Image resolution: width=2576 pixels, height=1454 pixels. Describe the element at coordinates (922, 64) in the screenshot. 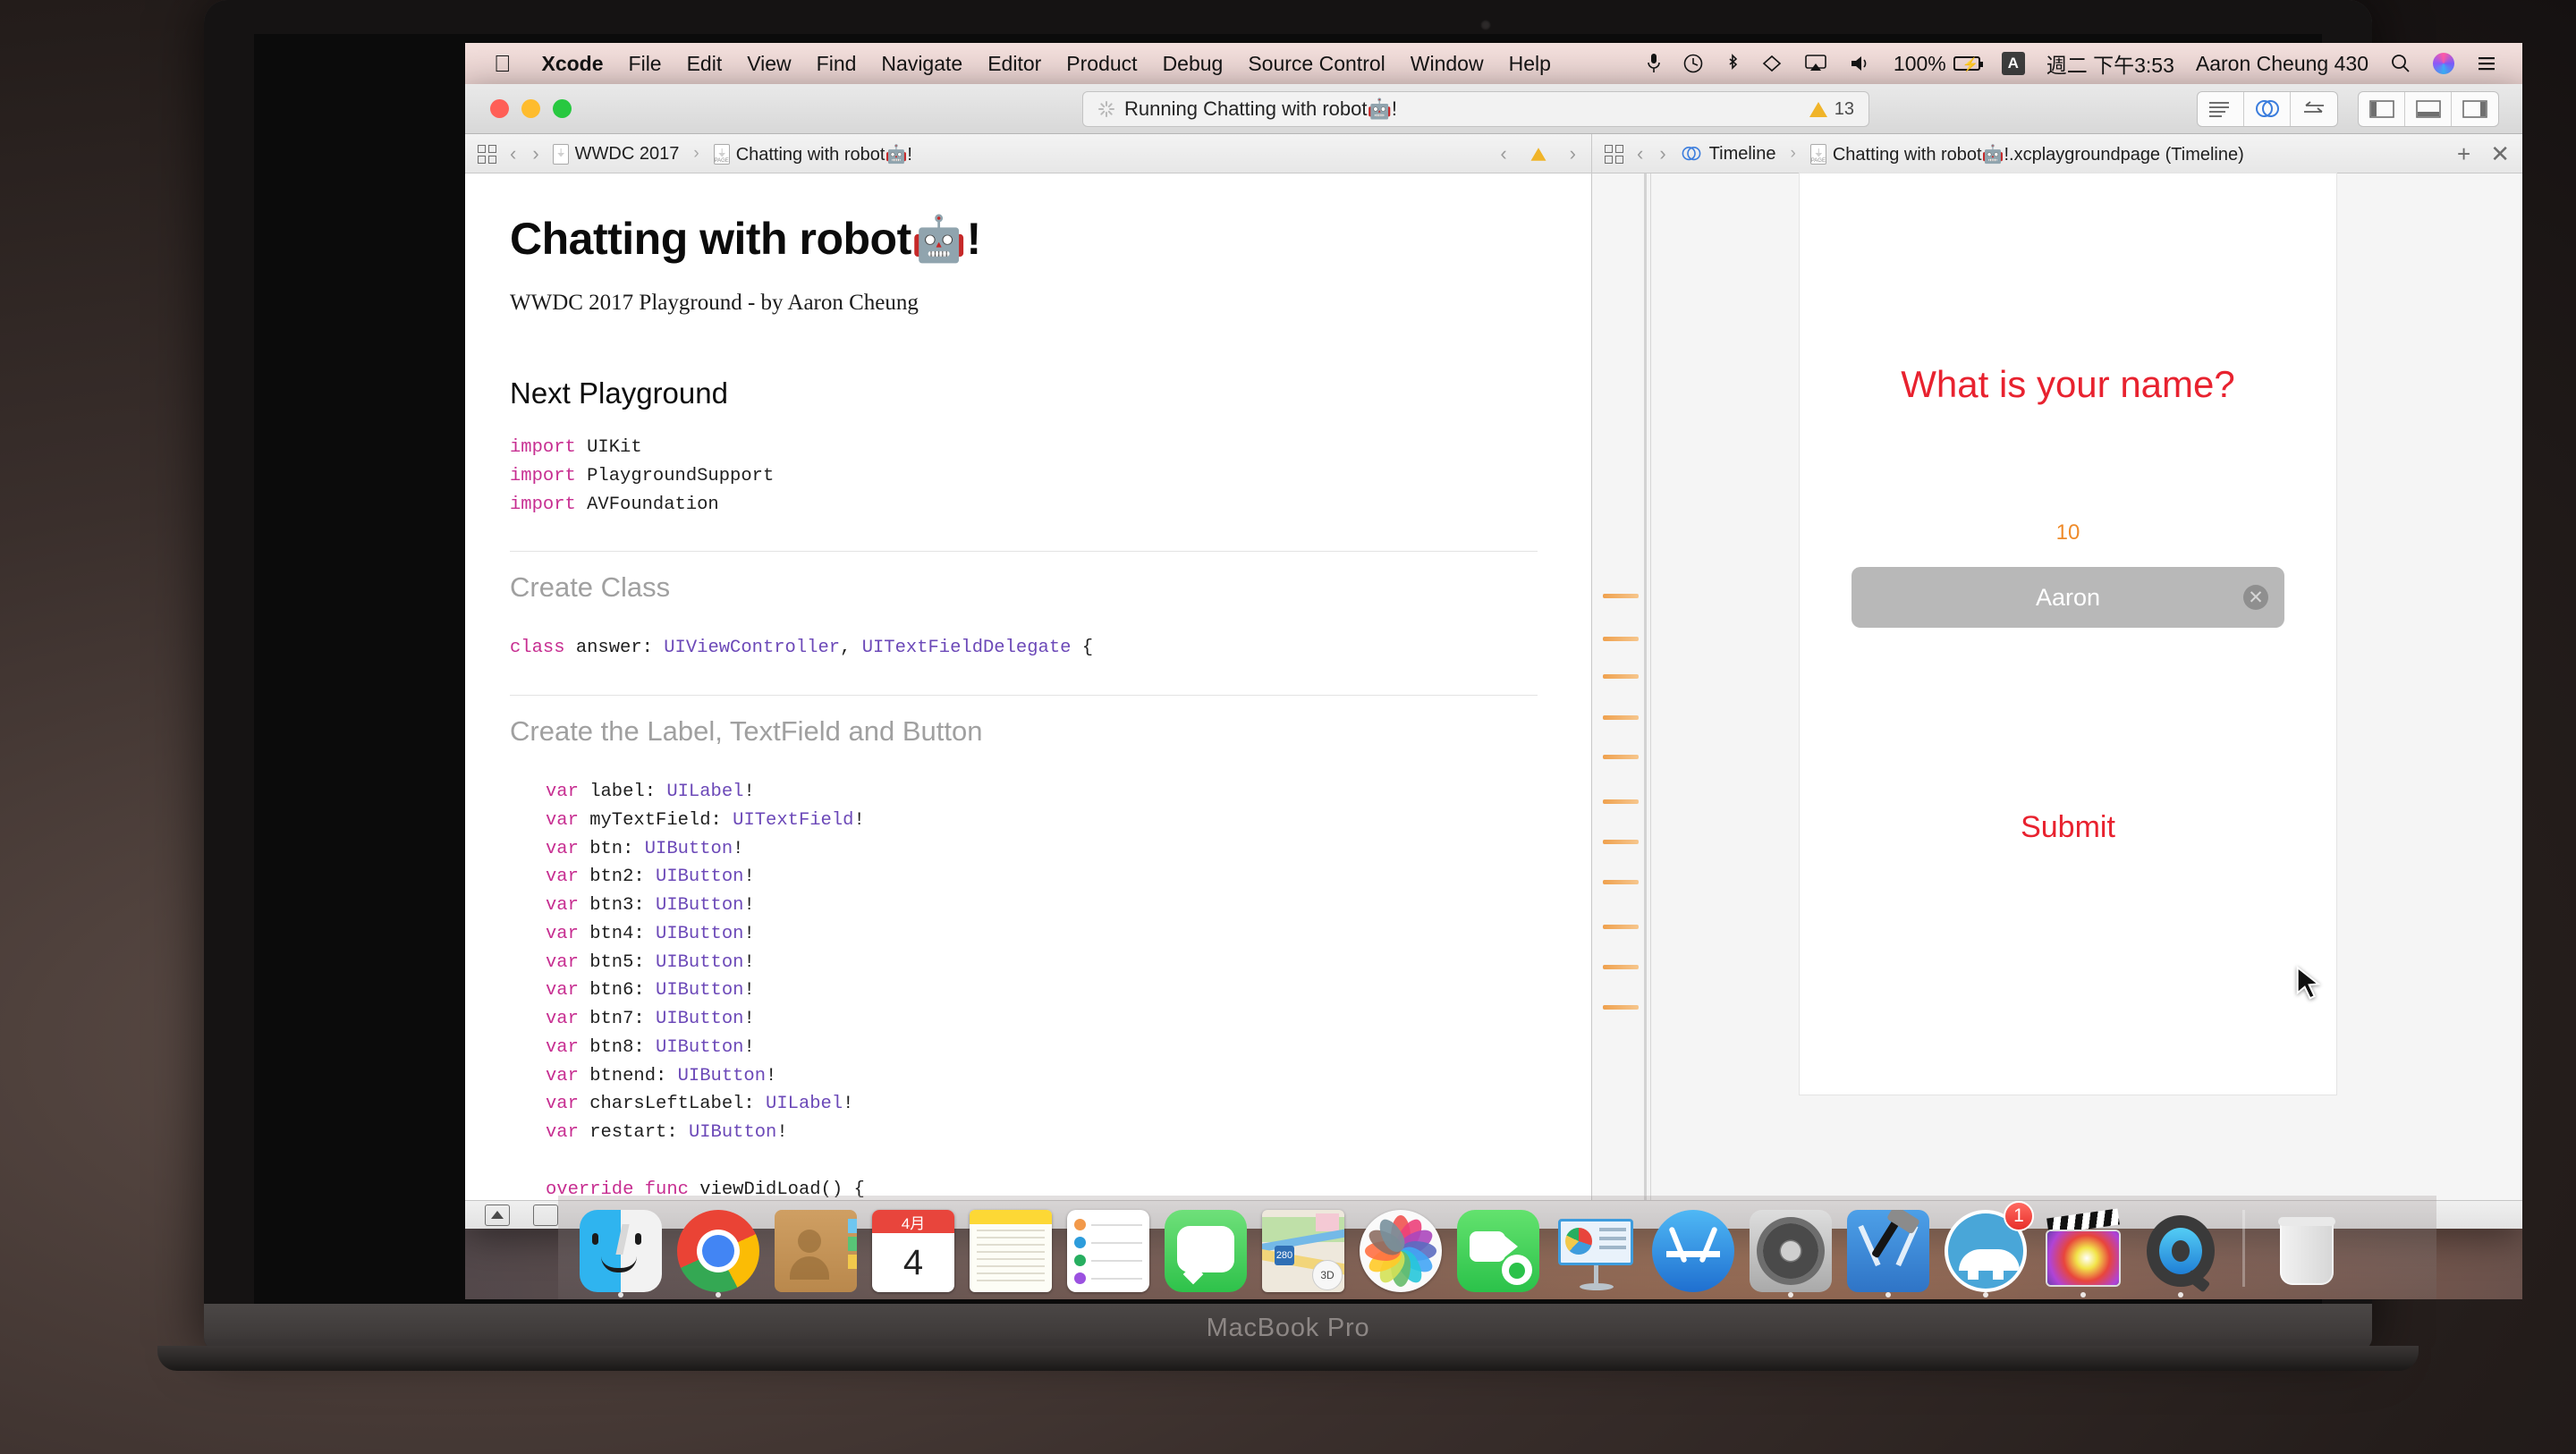

I see `menu-item-navigate: Navigate` at that location.